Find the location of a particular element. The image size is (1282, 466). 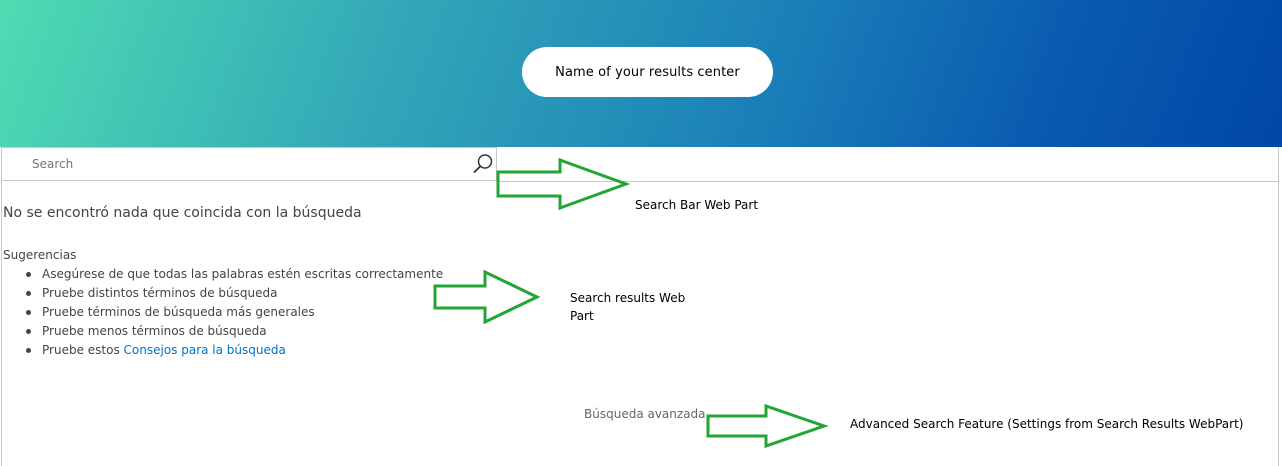

suggestion-tips-prefix: Pruebe estos is located at coordinates (81, 350).